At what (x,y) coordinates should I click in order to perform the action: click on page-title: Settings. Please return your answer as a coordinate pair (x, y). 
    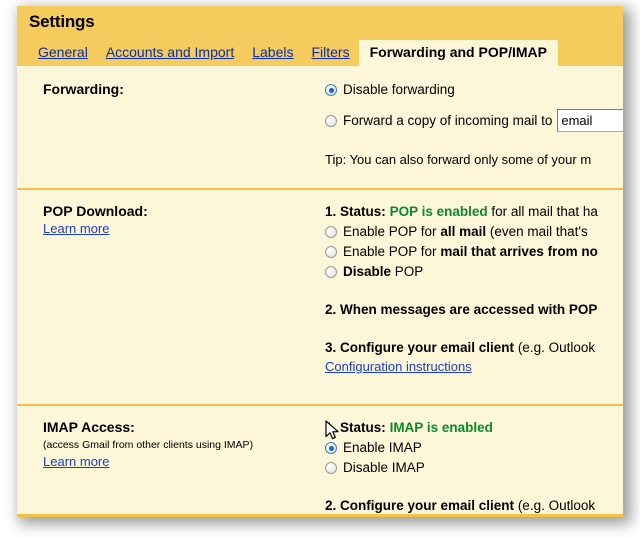
    Looking at the image, I should click on (62, 21).